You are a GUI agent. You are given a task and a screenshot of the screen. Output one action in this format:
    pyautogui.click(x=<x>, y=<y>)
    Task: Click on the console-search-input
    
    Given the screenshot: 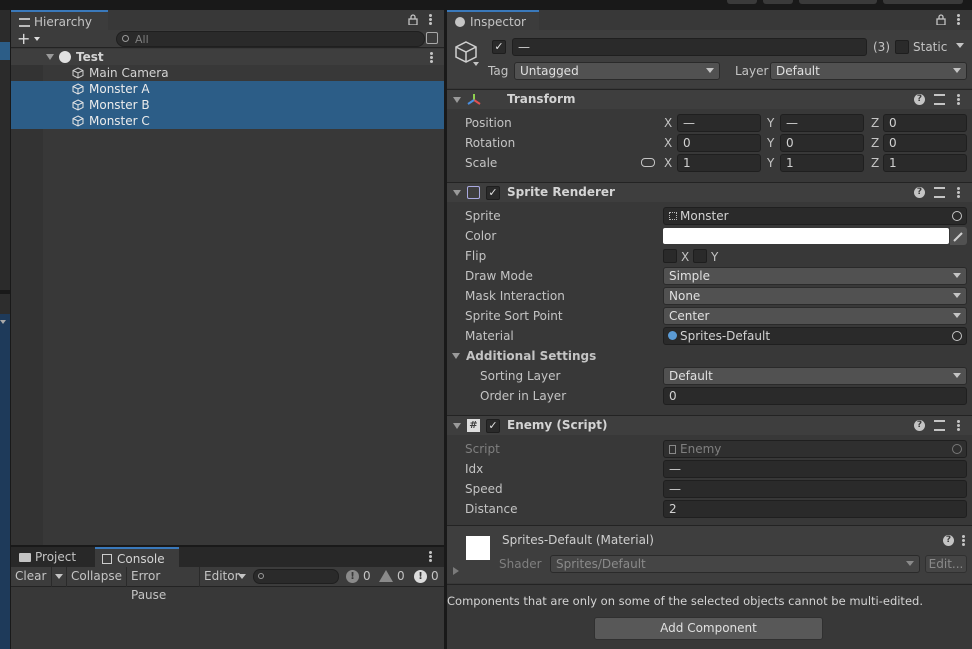 What is the action you would take?
    pyautogui.click(x=296, y=576)
    